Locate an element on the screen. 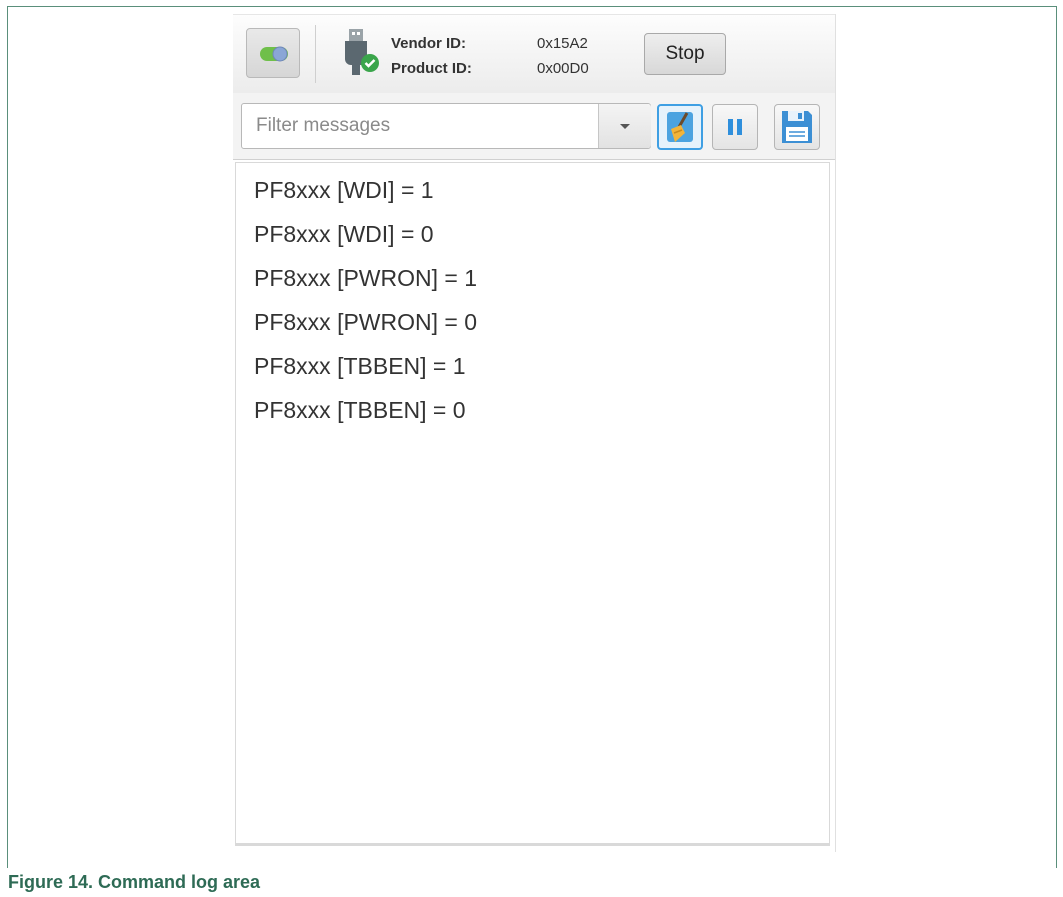 The height and width of the screenshot is (897, 1063). save-log-button is located at coordinates (797, 127).